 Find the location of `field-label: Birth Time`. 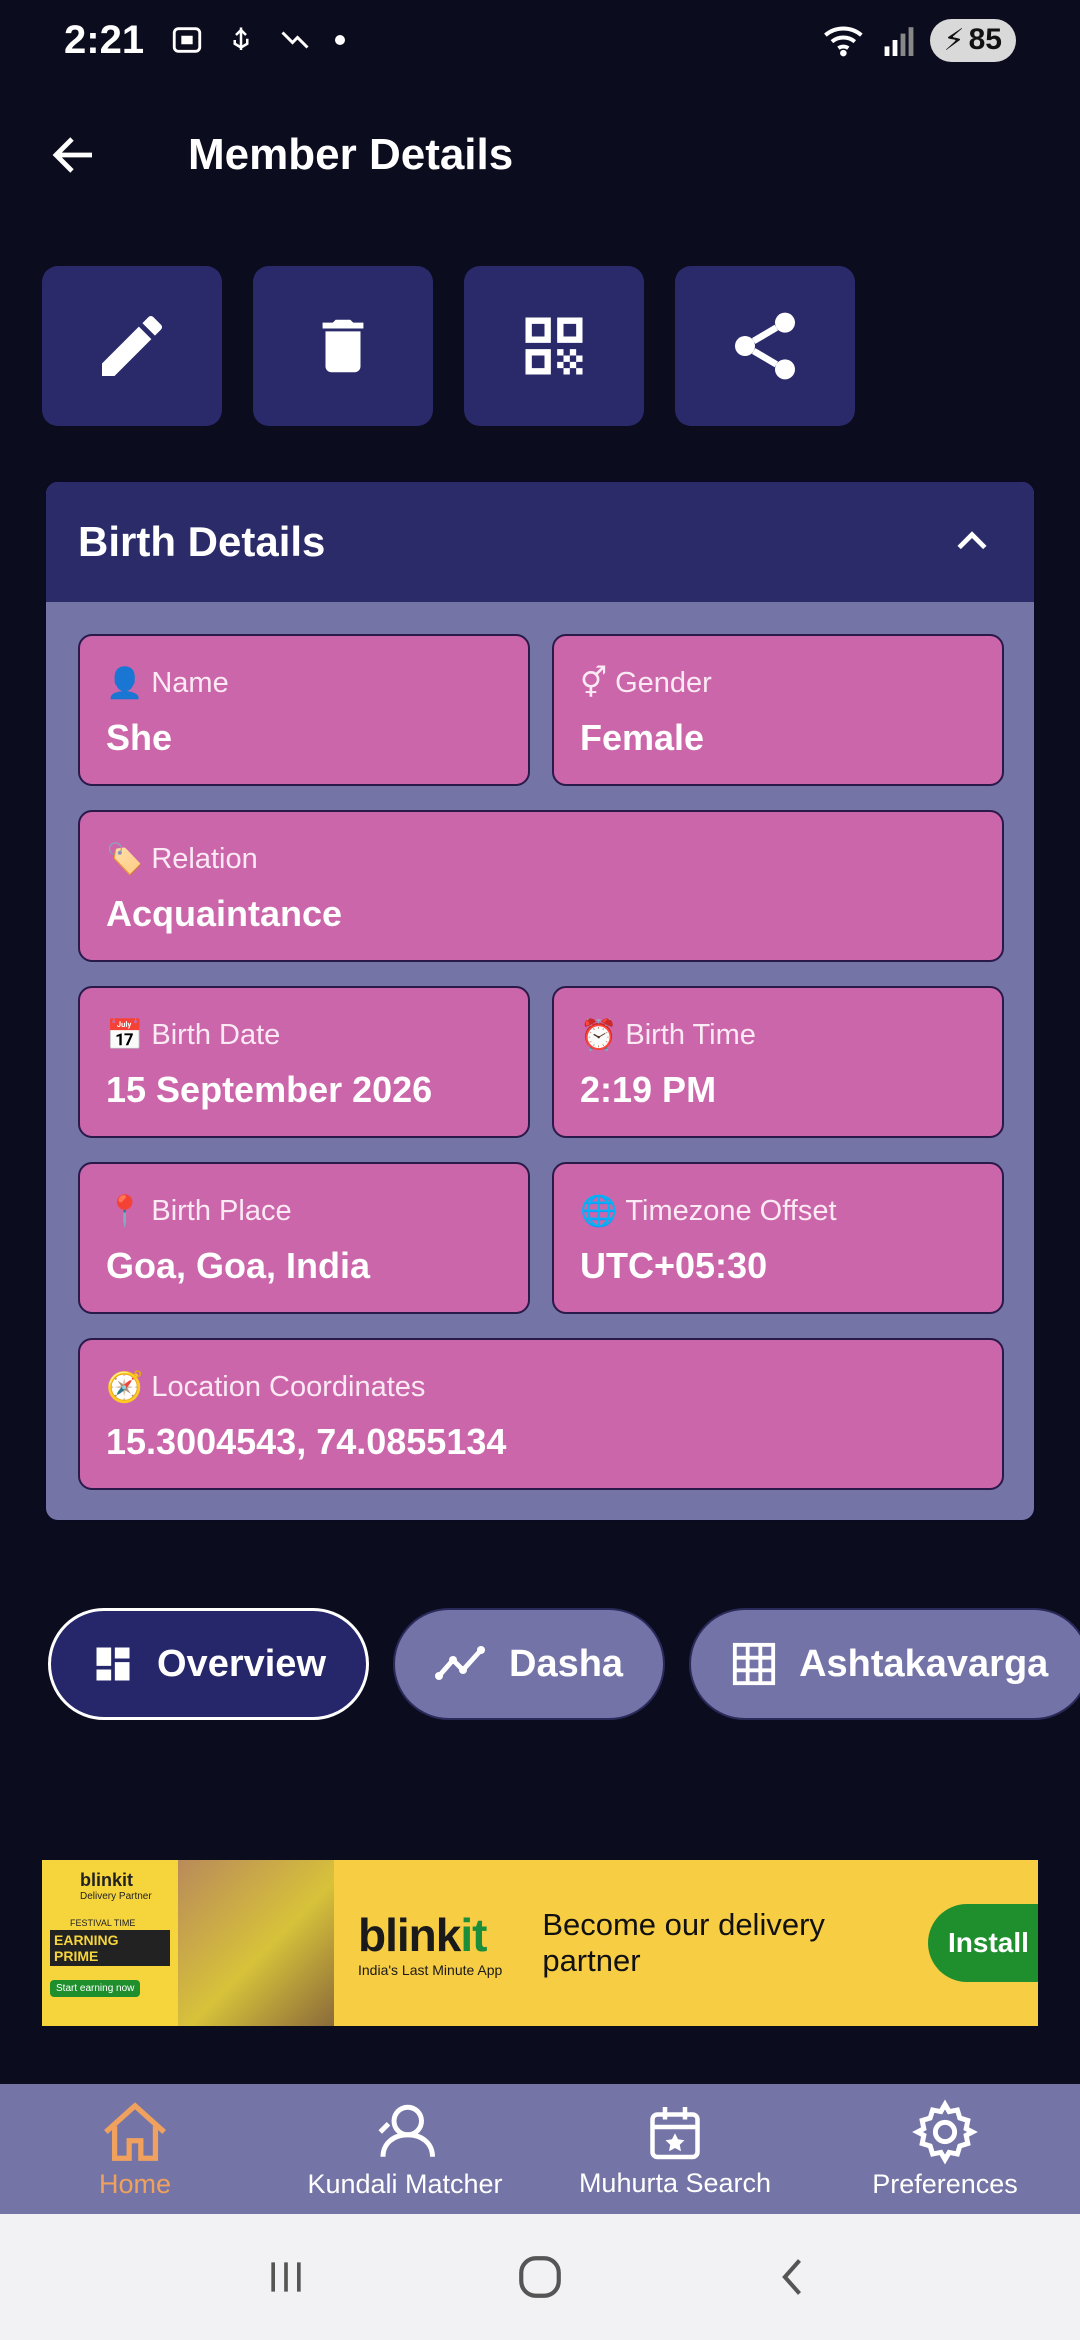

field-label: Birth Time is located at coordinates (690, 1035).